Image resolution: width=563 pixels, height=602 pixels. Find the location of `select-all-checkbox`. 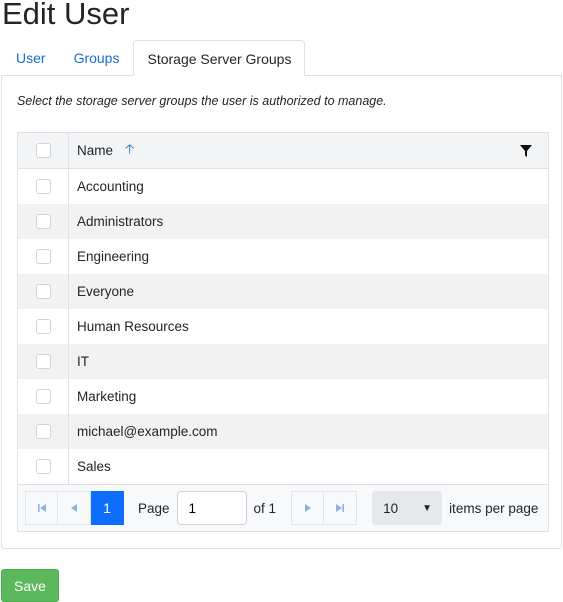

select-all-checkbox is located at coordinates (43, 150).